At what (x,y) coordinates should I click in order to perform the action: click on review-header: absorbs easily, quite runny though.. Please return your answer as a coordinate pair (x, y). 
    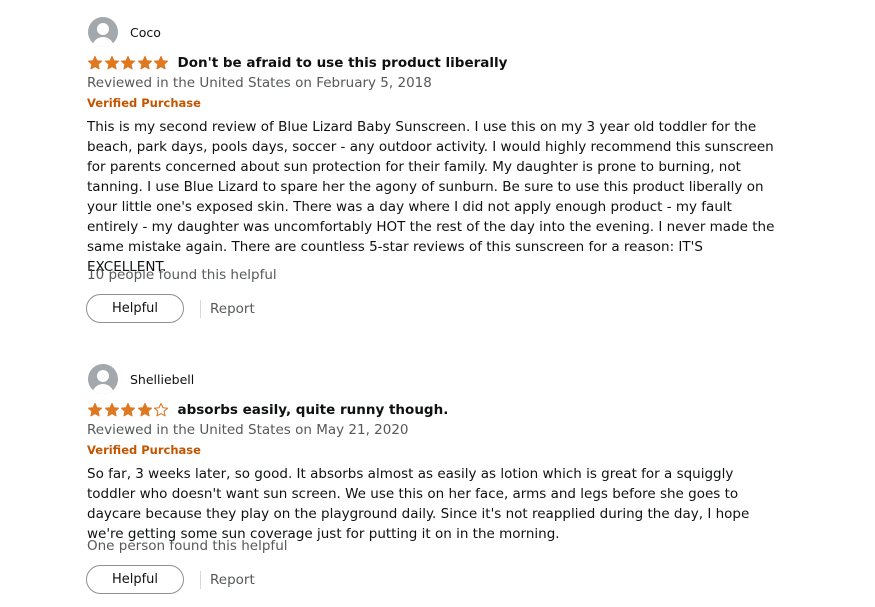
    Looking at the image, I should click on (267, 410).